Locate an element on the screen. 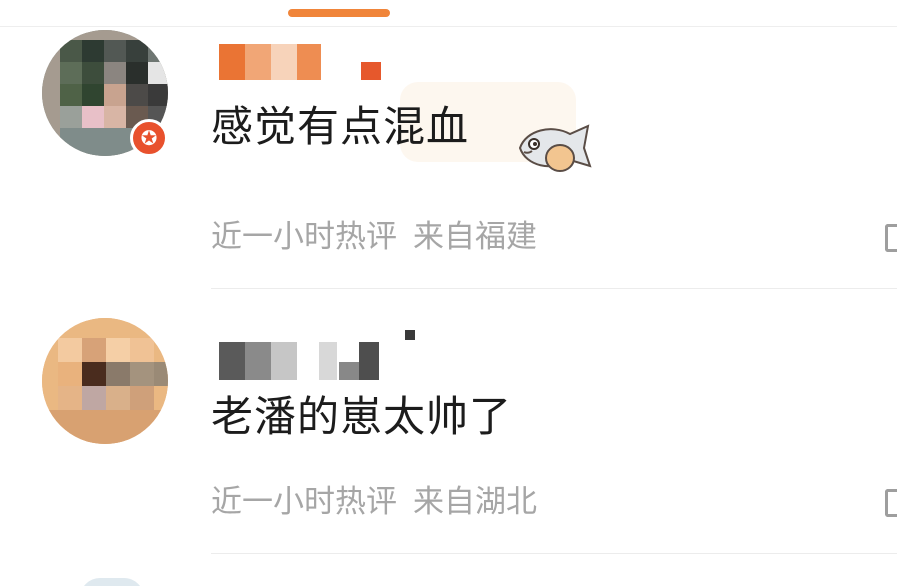 The image size is (897, 586). comment-meta: 近一小时热评 来自福建 is located at coordinates (374, 237).